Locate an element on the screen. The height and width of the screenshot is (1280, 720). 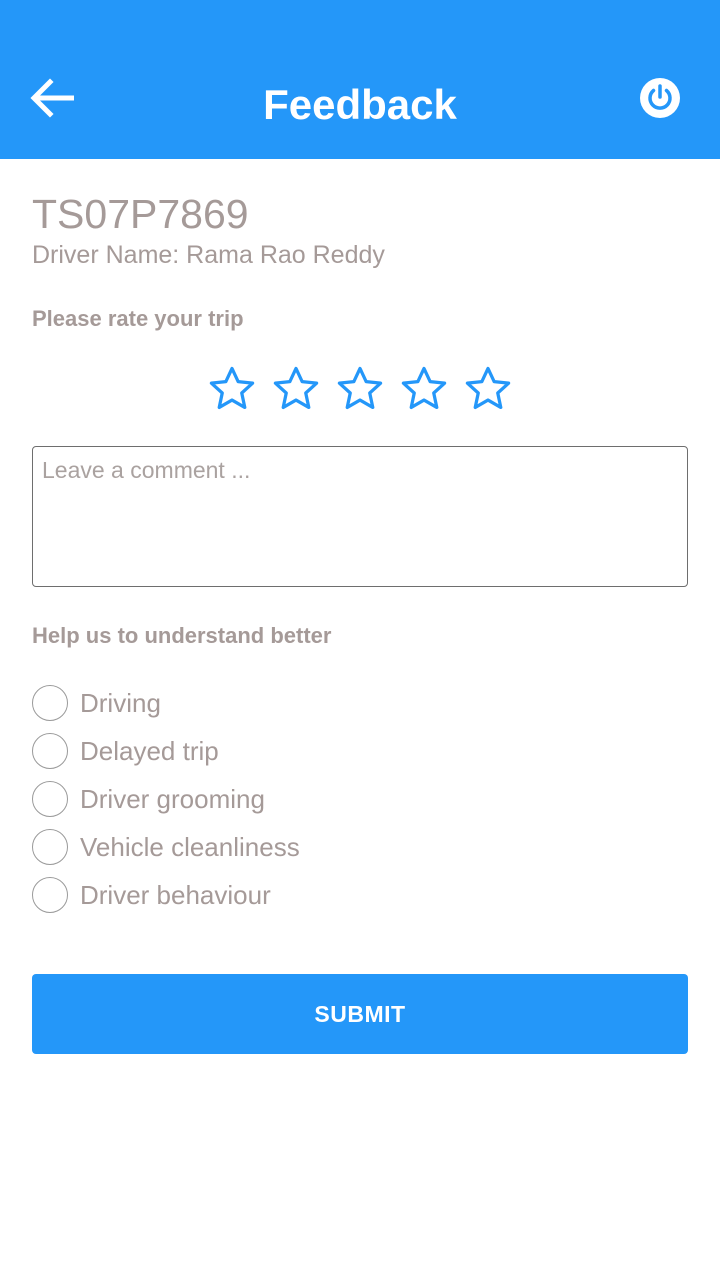
comment-box is located at coordinates (360, 516).